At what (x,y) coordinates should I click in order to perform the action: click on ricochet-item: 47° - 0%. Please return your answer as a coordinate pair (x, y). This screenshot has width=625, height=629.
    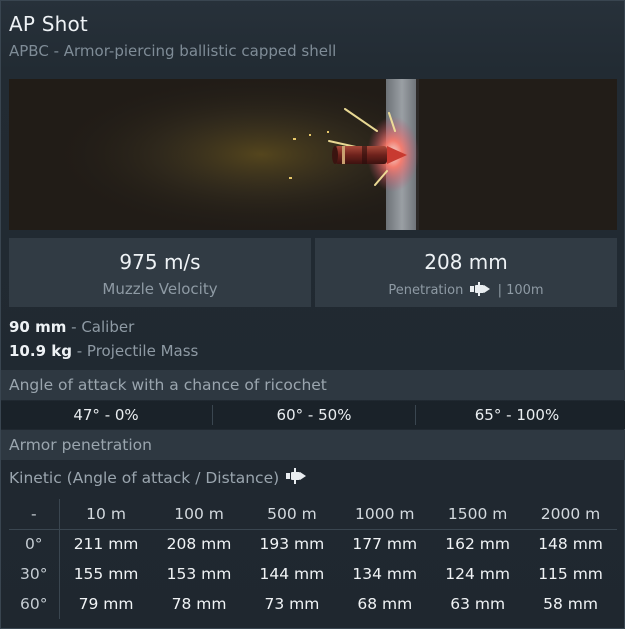
    Looking at the image, I should click on (106, 415).